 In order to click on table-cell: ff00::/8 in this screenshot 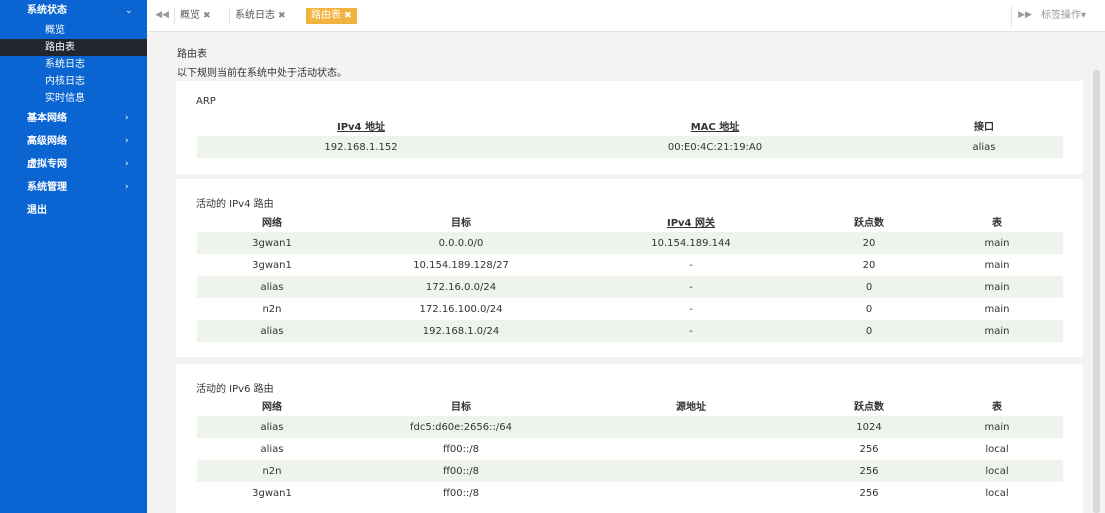, I will do `click(461, 471)`.